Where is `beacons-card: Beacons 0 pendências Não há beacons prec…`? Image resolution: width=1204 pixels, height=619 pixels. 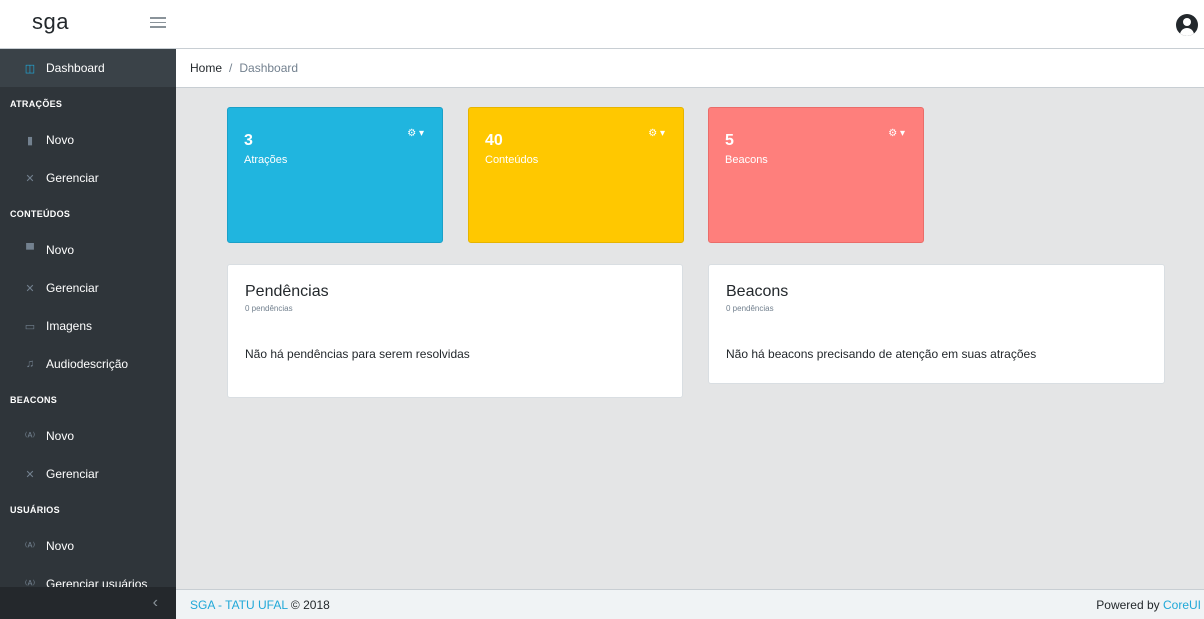
beacons-card: Beacons 0 pendências Não há beacons prec… is located at coordinates (936, 324).